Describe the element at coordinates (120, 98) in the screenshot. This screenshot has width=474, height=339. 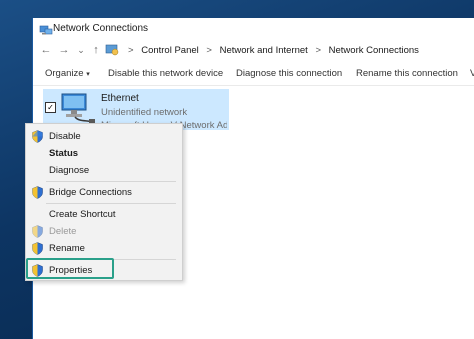
I see `connection-name: Ethernet` at that location.